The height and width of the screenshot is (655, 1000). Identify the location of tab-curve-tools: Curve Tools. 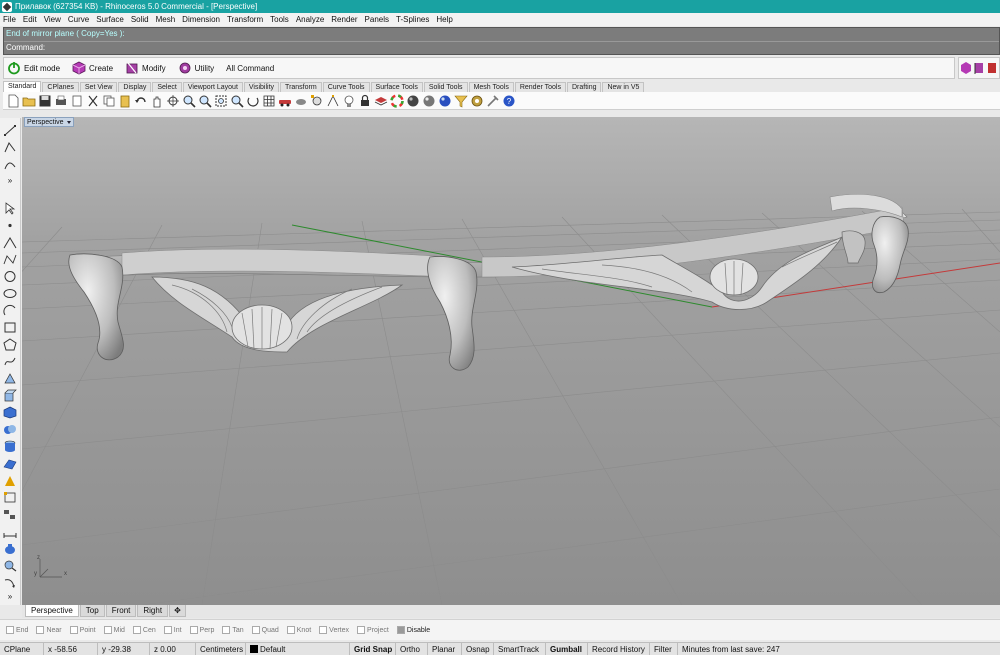
(346, 87).